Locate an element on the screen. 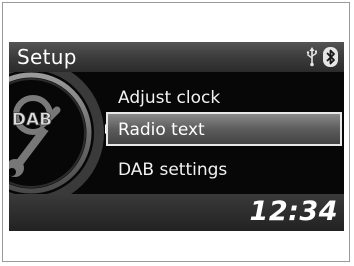 The image size is (354, 266). usb-icon is located at coordinates (311, 57).